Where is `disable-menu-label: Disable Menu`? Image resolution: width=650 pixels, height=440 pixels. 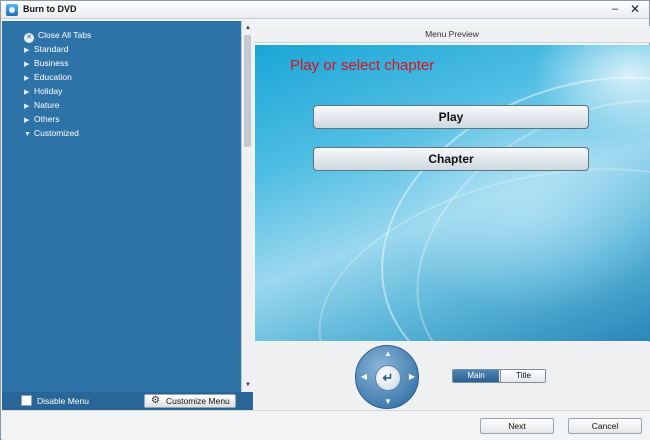 disable-menu-label: Disable Menu is located at coordinates (63, 401).